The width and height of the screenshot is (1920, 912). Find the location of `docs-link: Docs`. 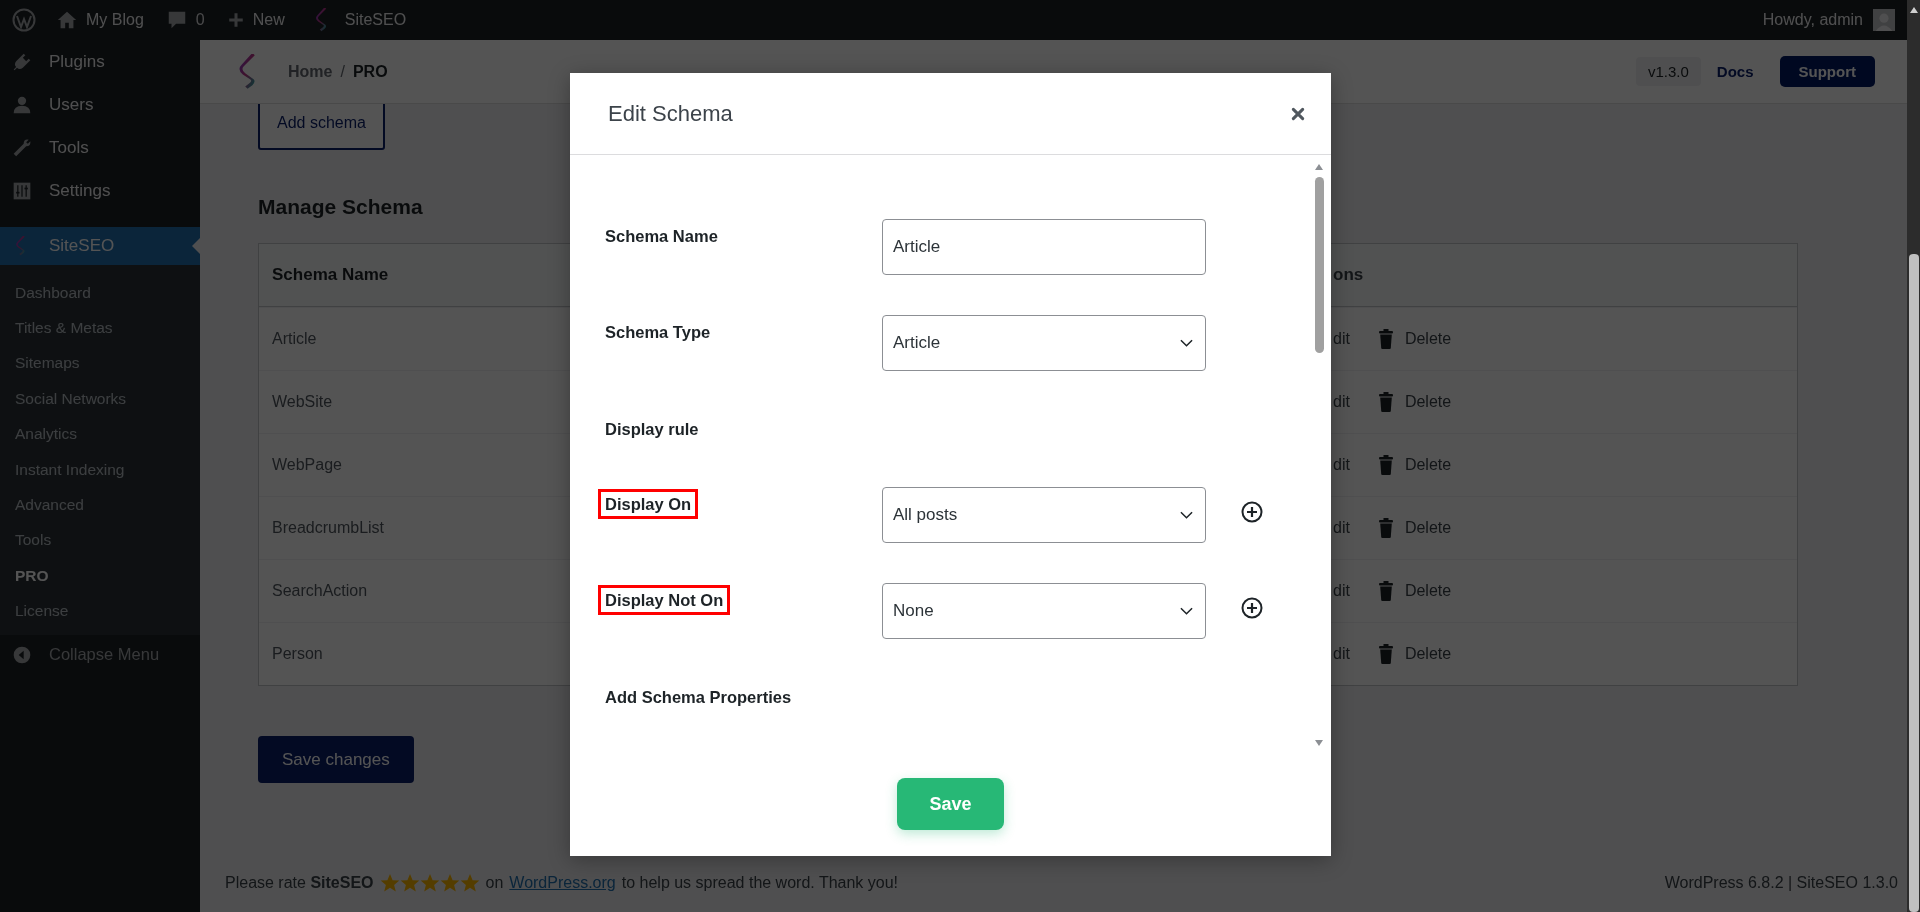

docs-link: Docs is located at coordinates (1735, 71).